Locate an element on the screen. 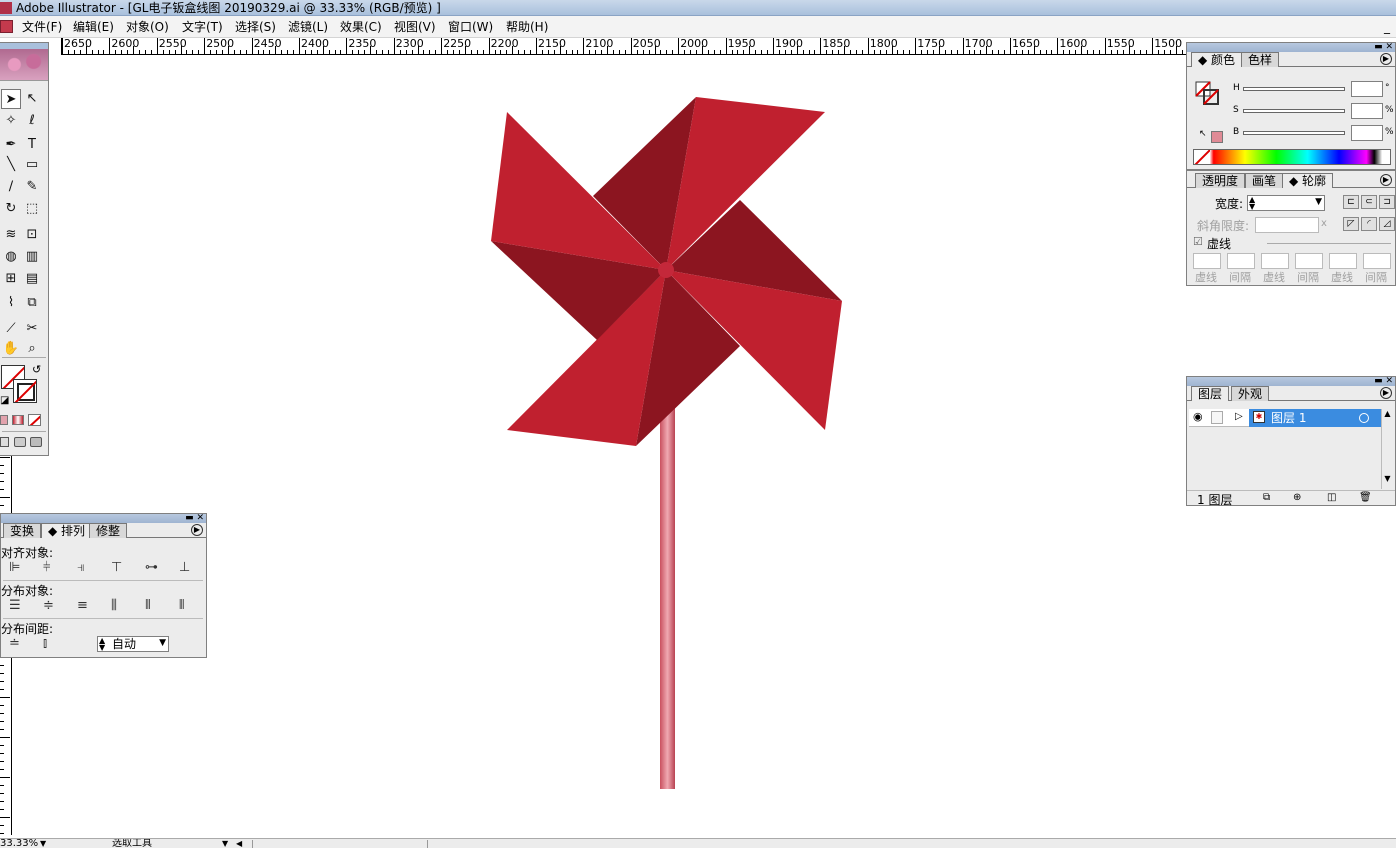 The height and width of the screenshot is (848, 1396). gradient-tool-icon: ▤ is located at coordinates (32, 279).